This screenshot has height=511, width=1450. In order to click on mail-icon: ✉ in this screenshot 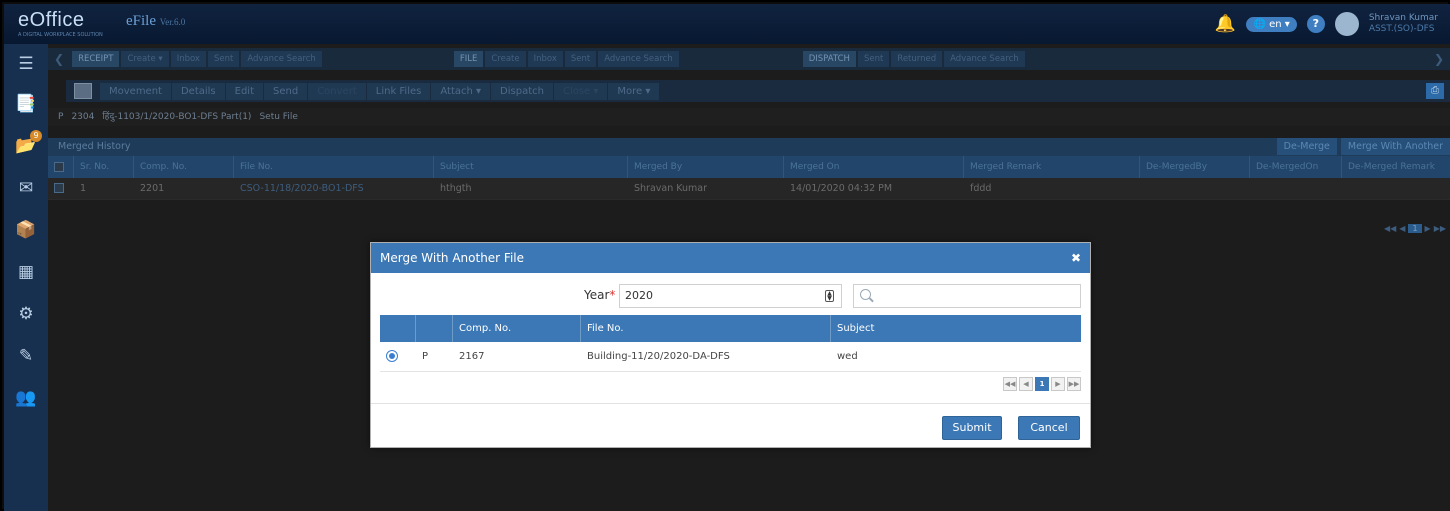, I will do `click(26, 188)`.